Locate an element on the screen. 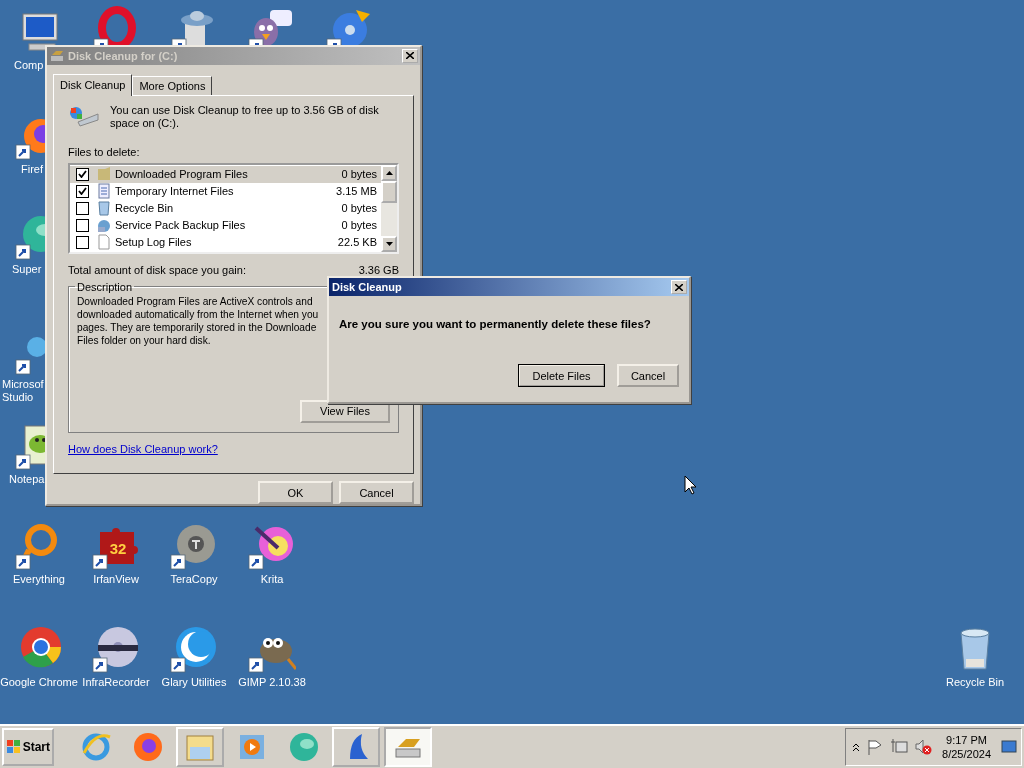 This screenshot has height=768, width=1024. icon-label: Firef is located at coordinates (32, 169).